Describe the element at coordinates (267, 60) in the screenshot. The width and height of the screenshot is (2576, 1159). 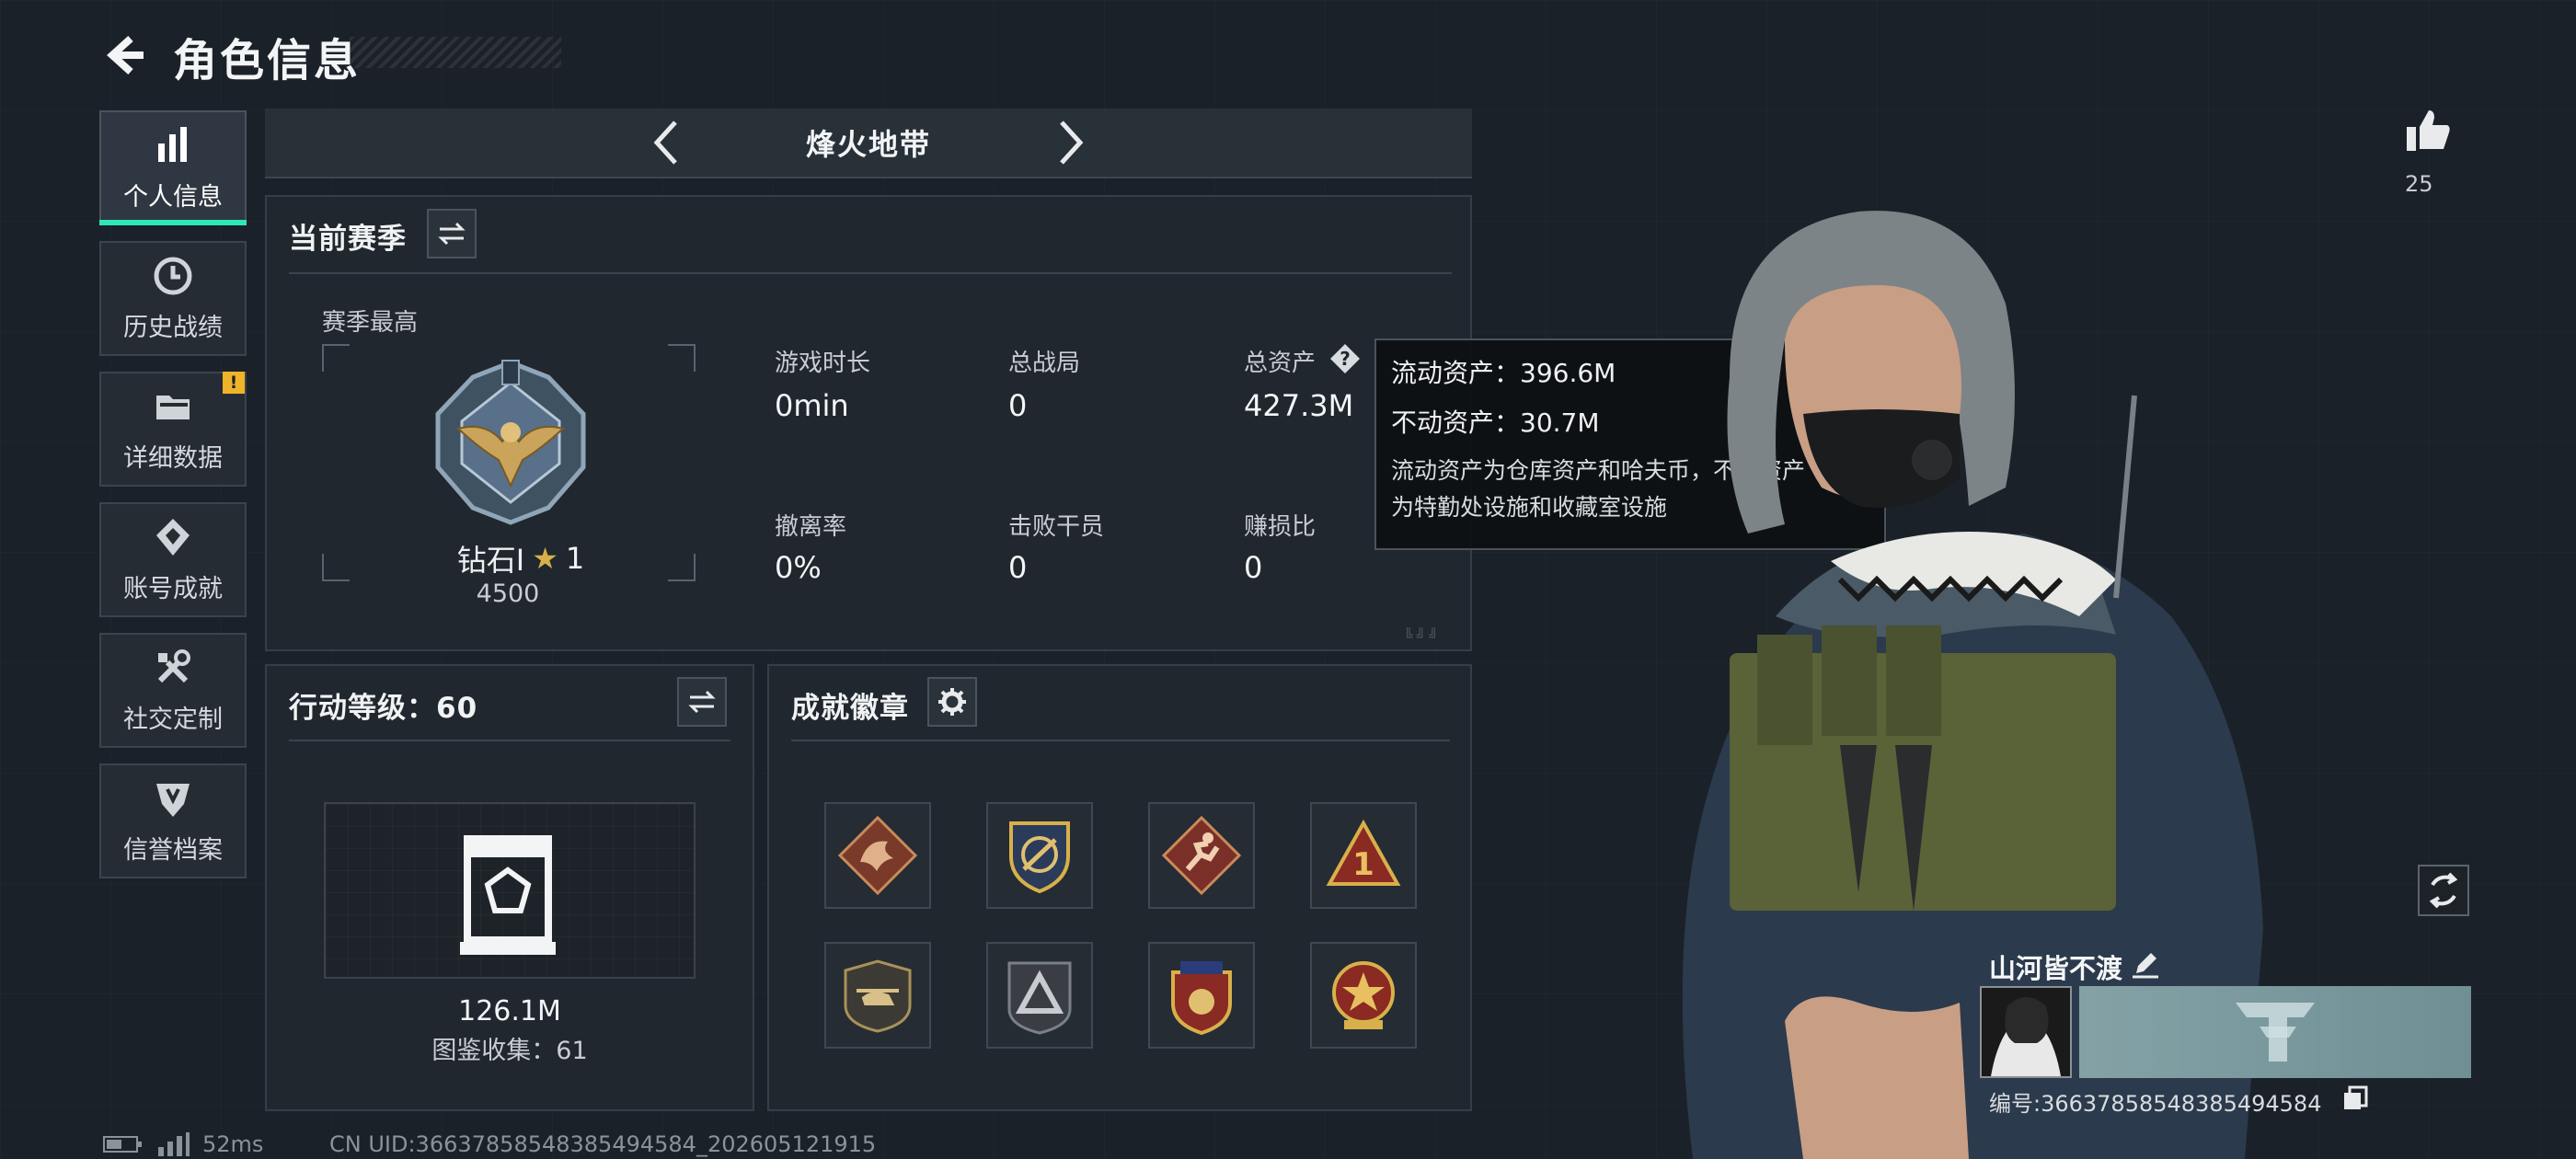
I see `page-title: 角色信息` at that location.